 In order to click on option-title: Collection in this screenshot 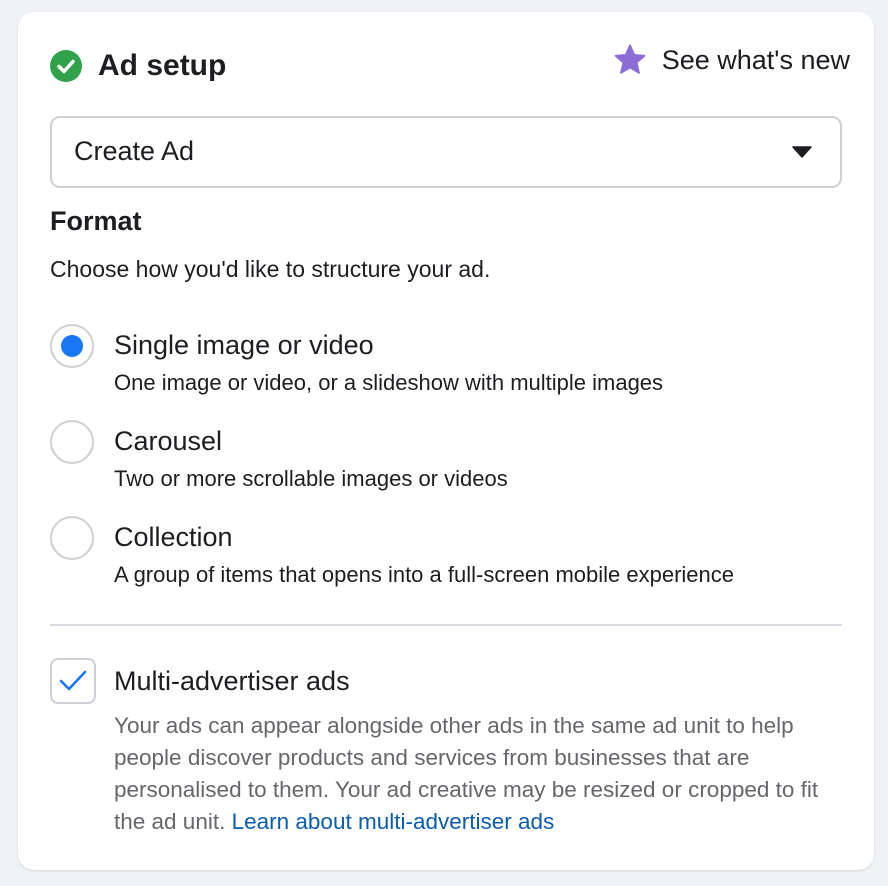, I will do `click(173, 537)`.